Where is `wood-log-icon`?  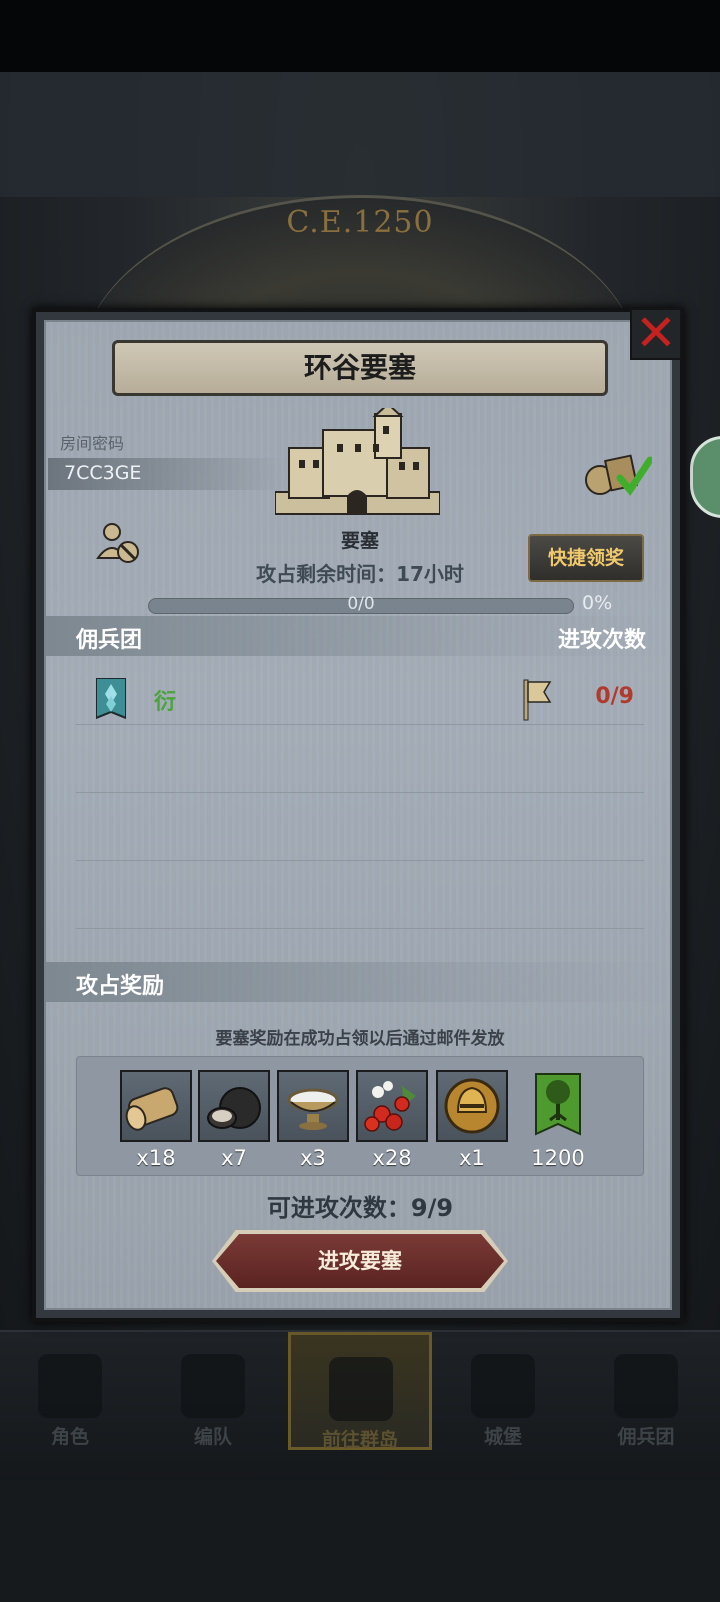 wood-log-icon is located at coordinates (152, 1109).